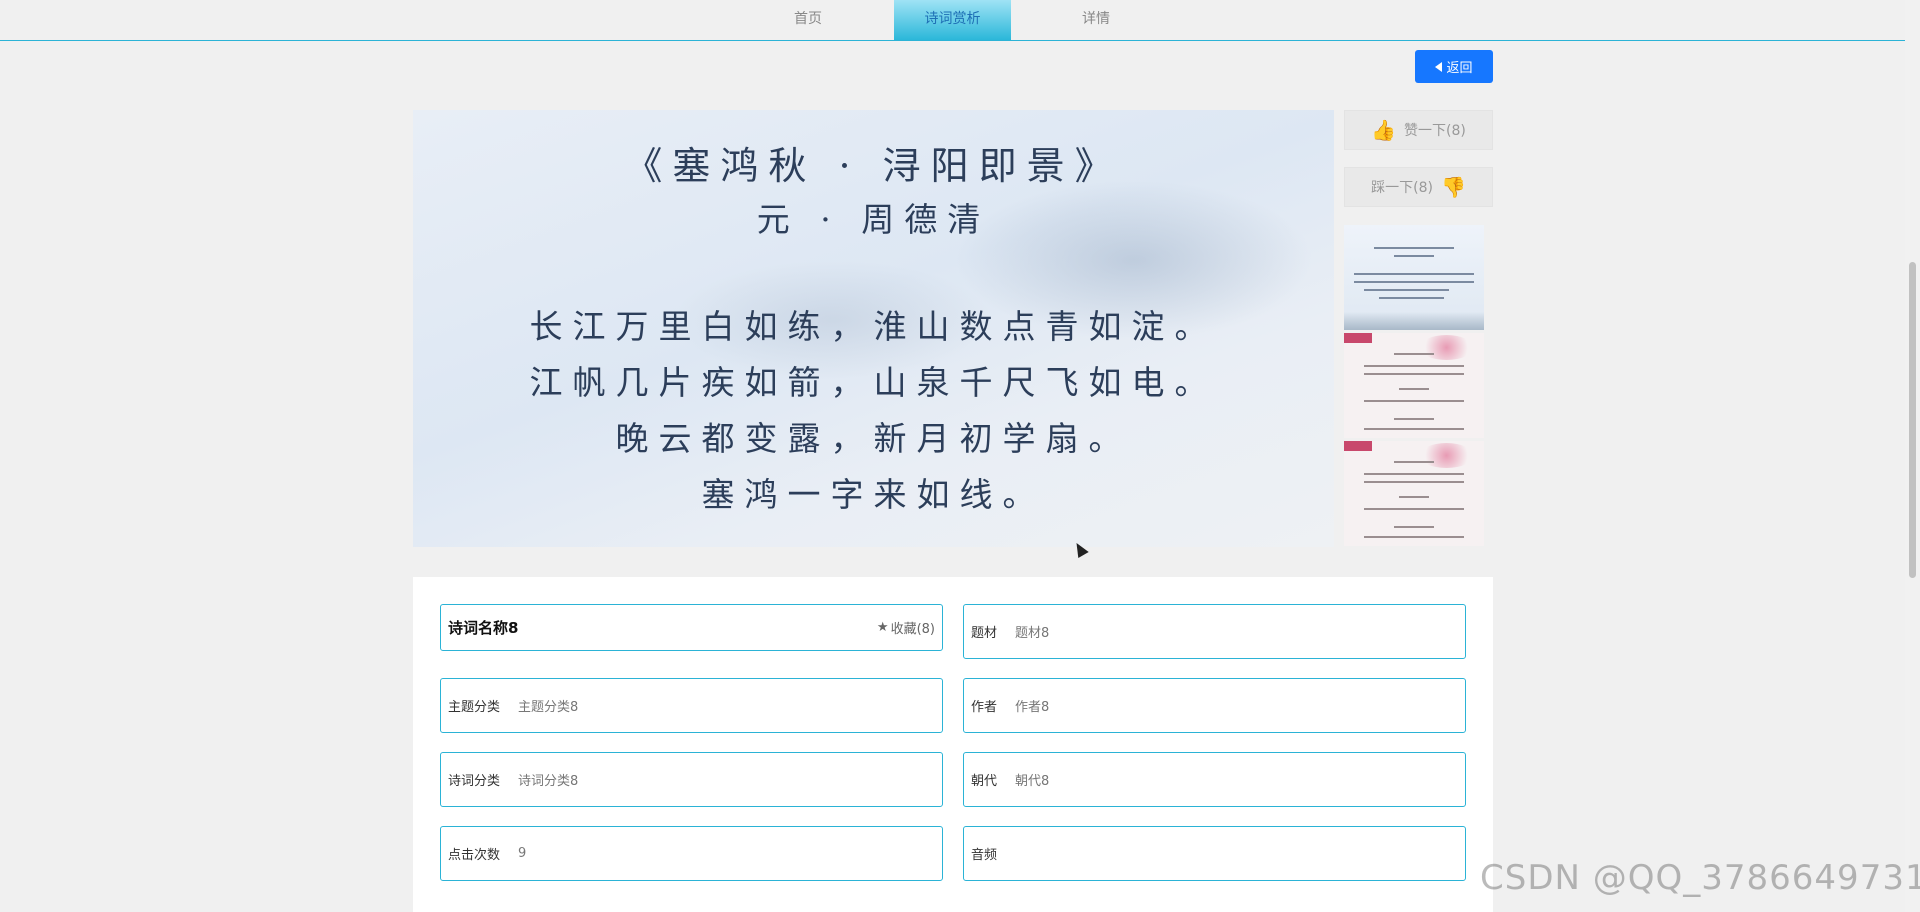  What do you see at coordinates (691, 853) in the screenshot?
I see `click-count-field: 点击次数 9` at bounding box center [691, 853].